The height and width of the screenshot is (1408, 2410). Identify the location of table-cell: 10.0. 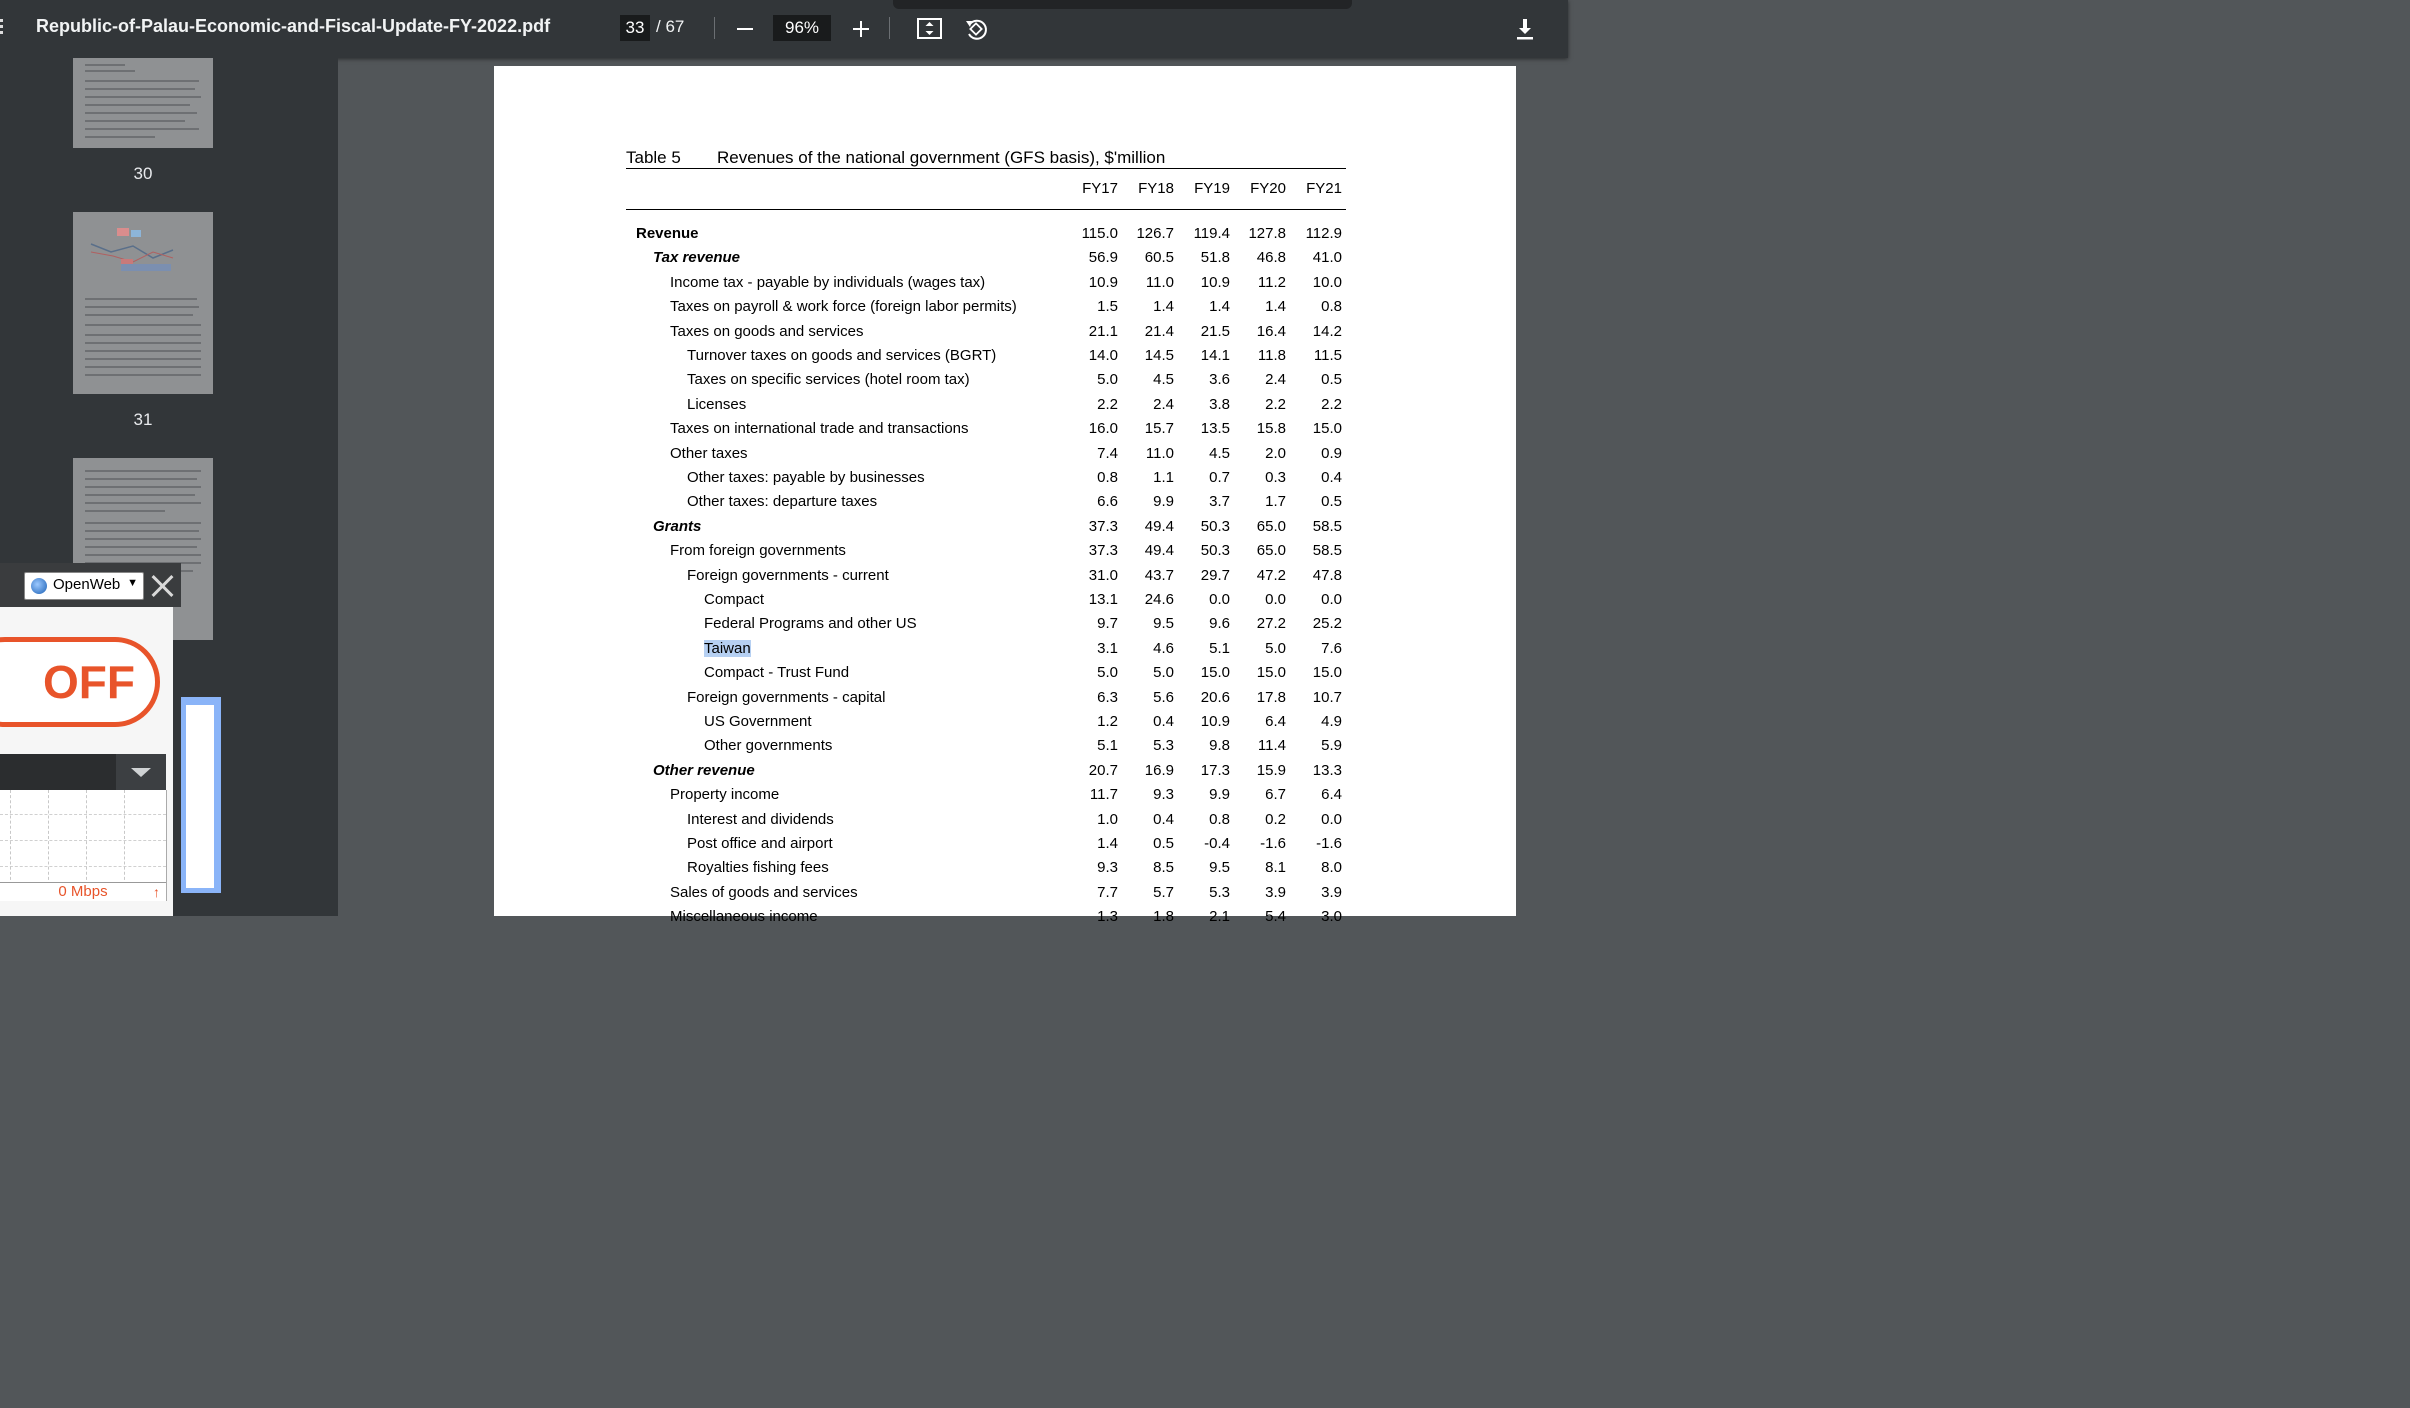
(1327, 282).